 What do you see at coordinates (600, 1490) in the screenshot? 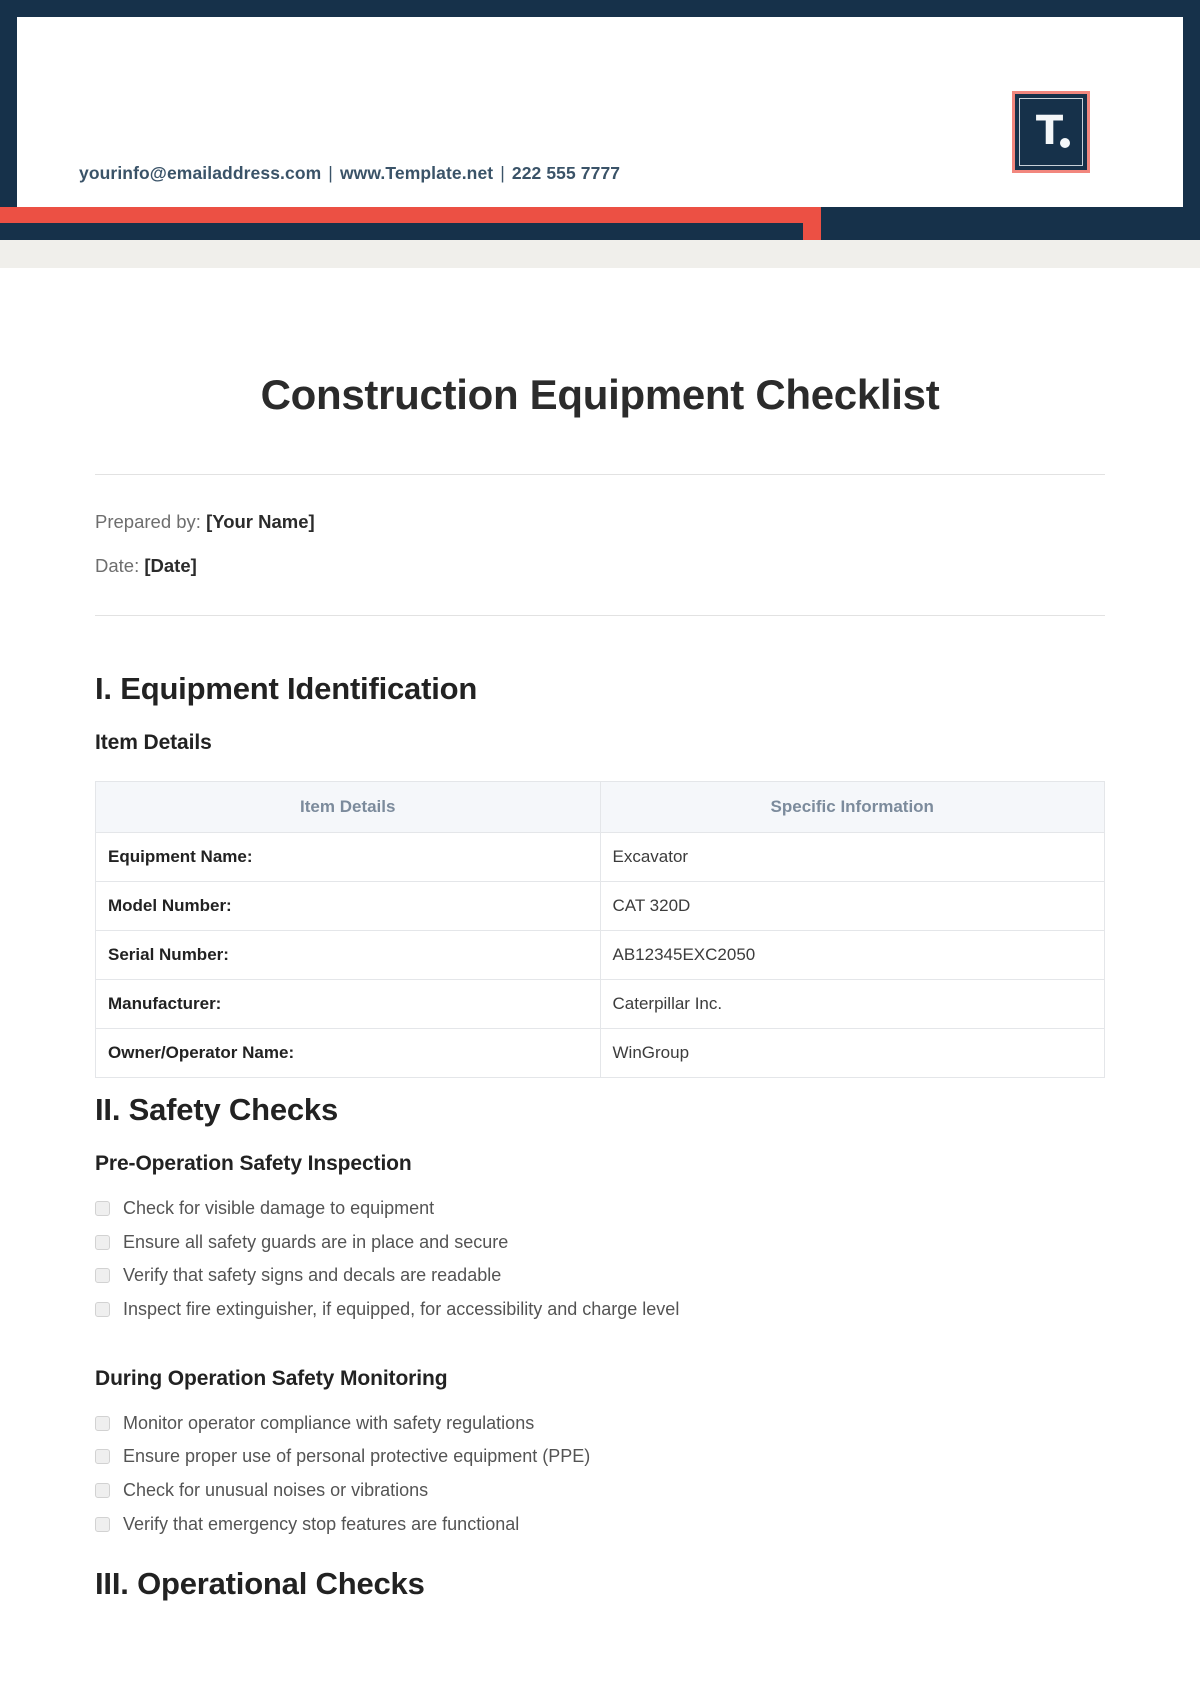
I see `list-item: Check for unusual noises or vibrations` at bounding box center [600, 1490].